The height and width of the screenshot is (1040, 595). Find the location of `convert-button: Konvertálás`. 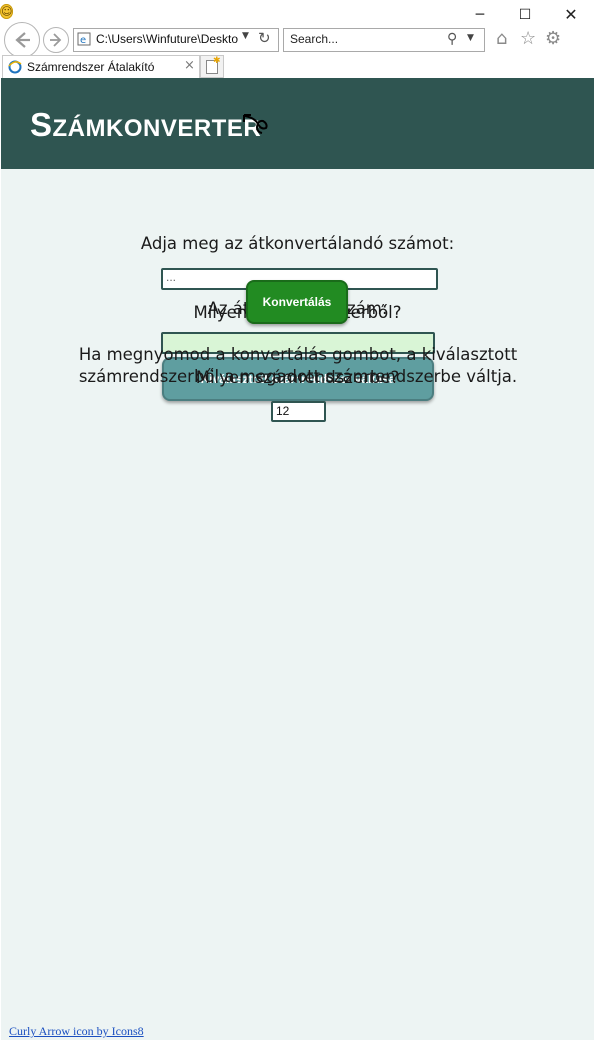

convert-button: Konvertálás is located at coordinates (297, 302).